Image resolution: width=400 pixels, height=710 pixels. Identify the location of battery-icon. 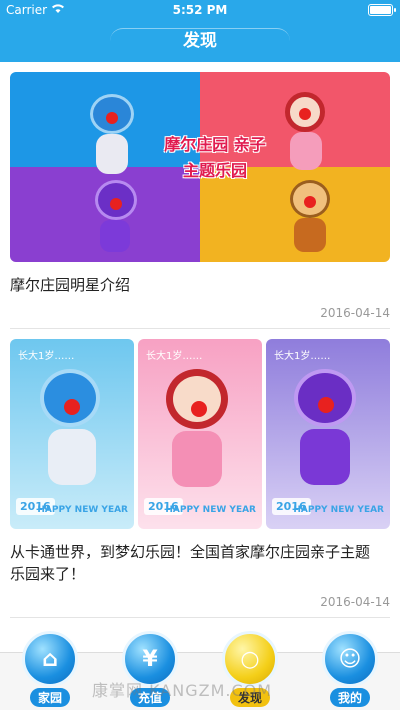
(382, 10).